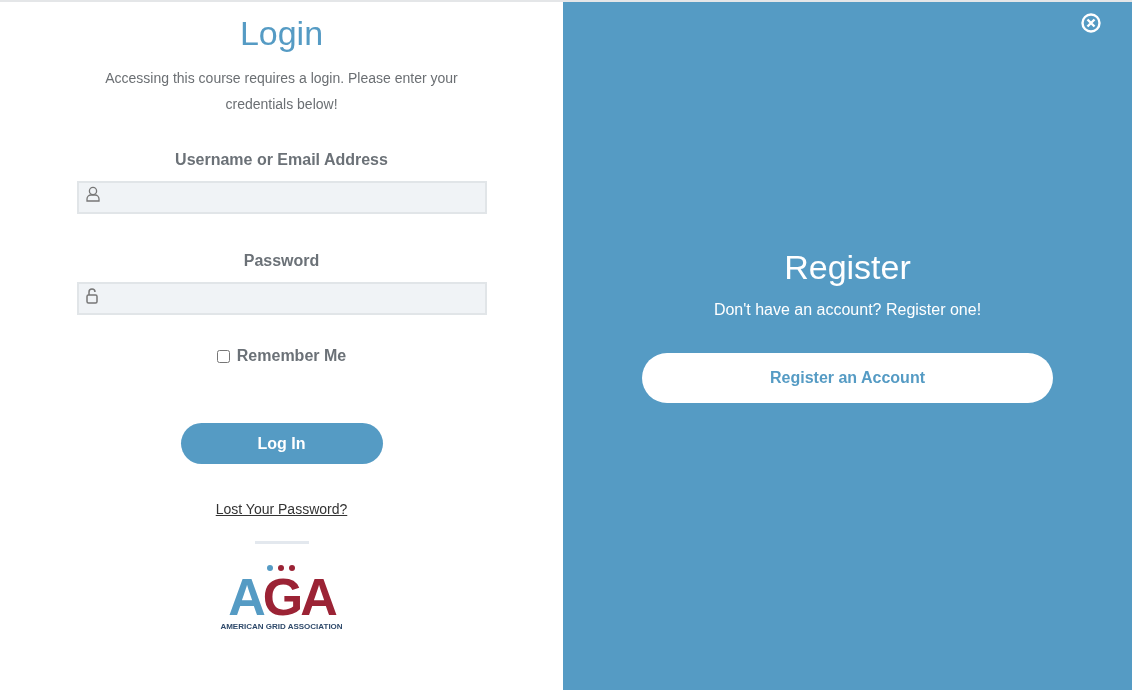 This screenshot has width=1132, height=690. Describe the element at coordinates (92, 194) in the screenshot. I see `user-icon` at that location.